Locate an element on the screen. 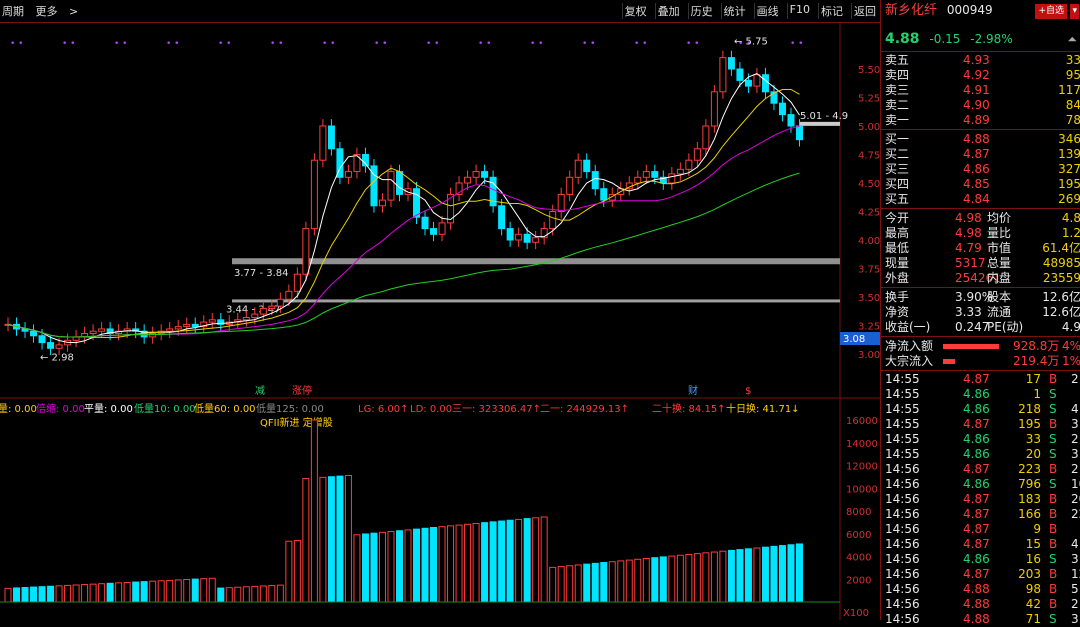 This screenshot has width=1080, height=627. price-change-pct: -2.98% is located at coordinates (991, 39).